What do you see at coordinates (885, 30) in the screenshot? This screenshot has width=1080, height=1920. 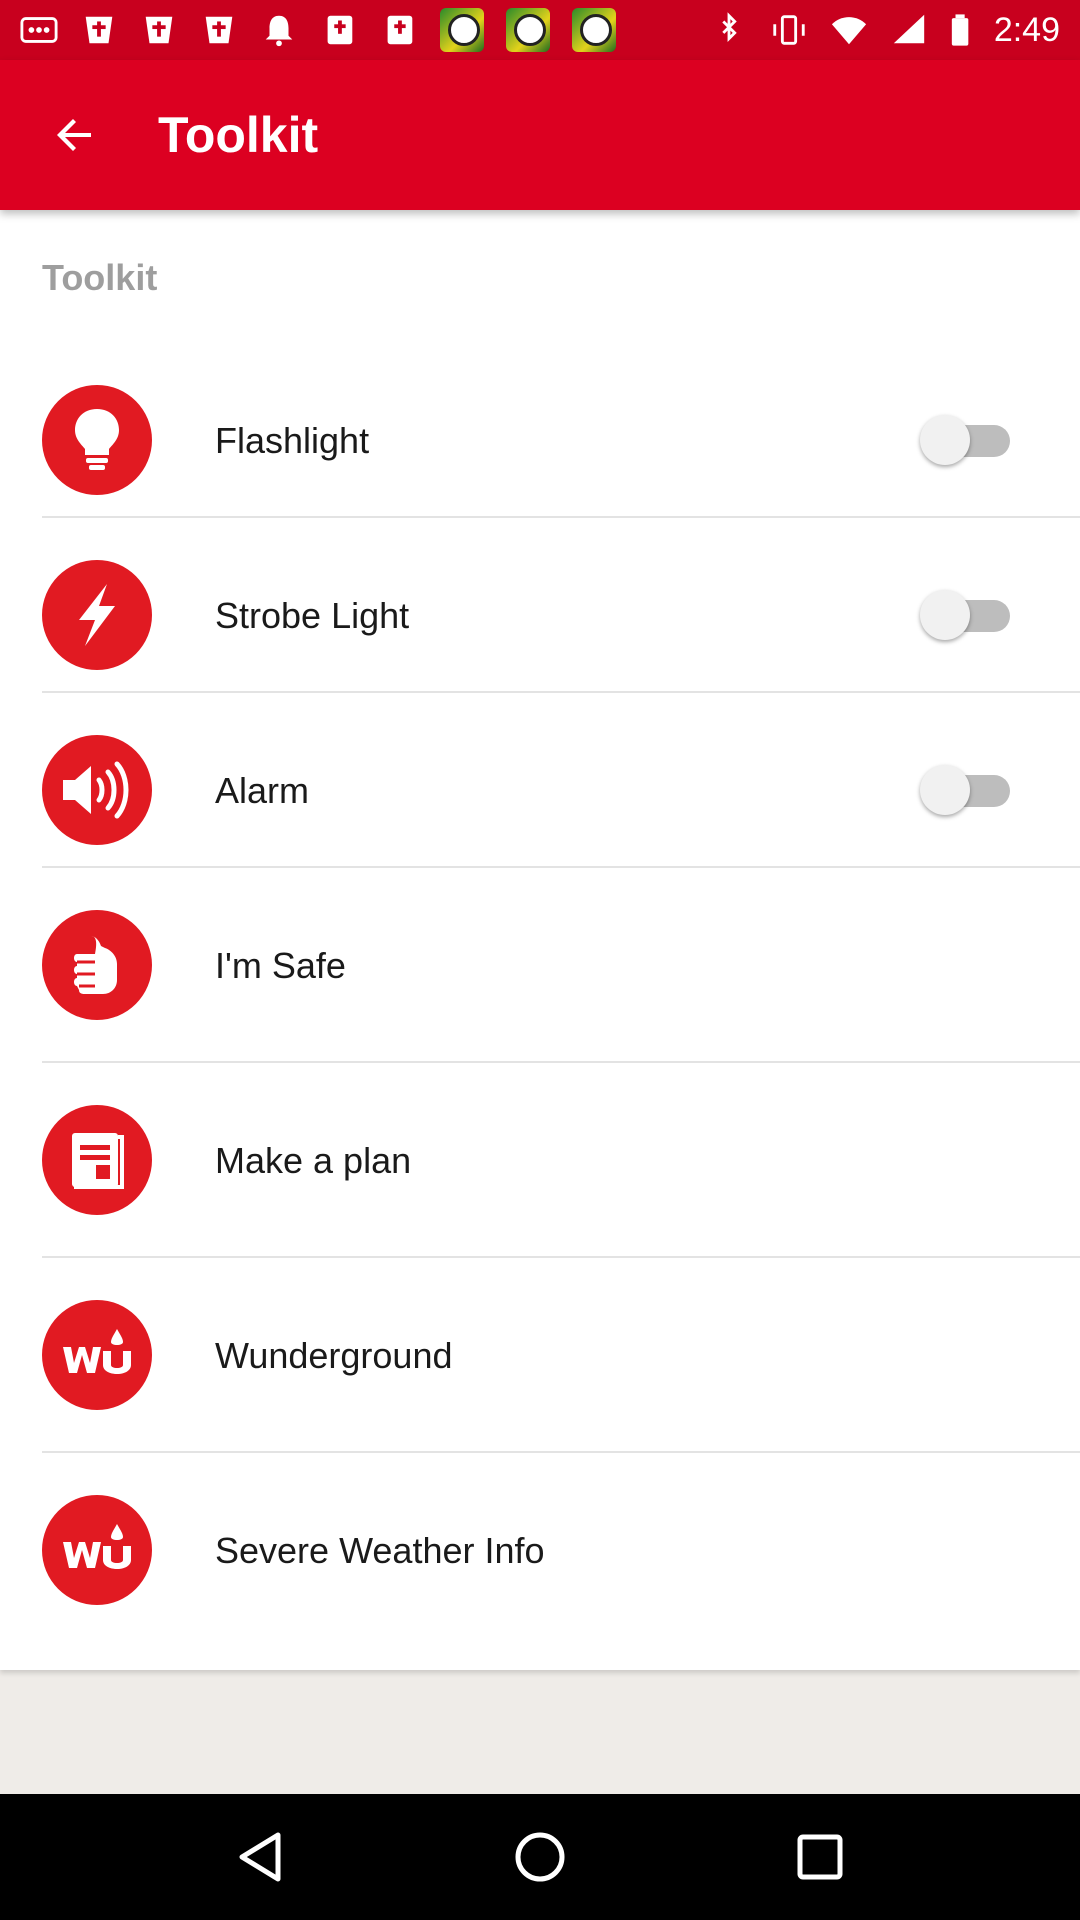 I see `system-icons: 2:49` at bounding box center [885, 30].